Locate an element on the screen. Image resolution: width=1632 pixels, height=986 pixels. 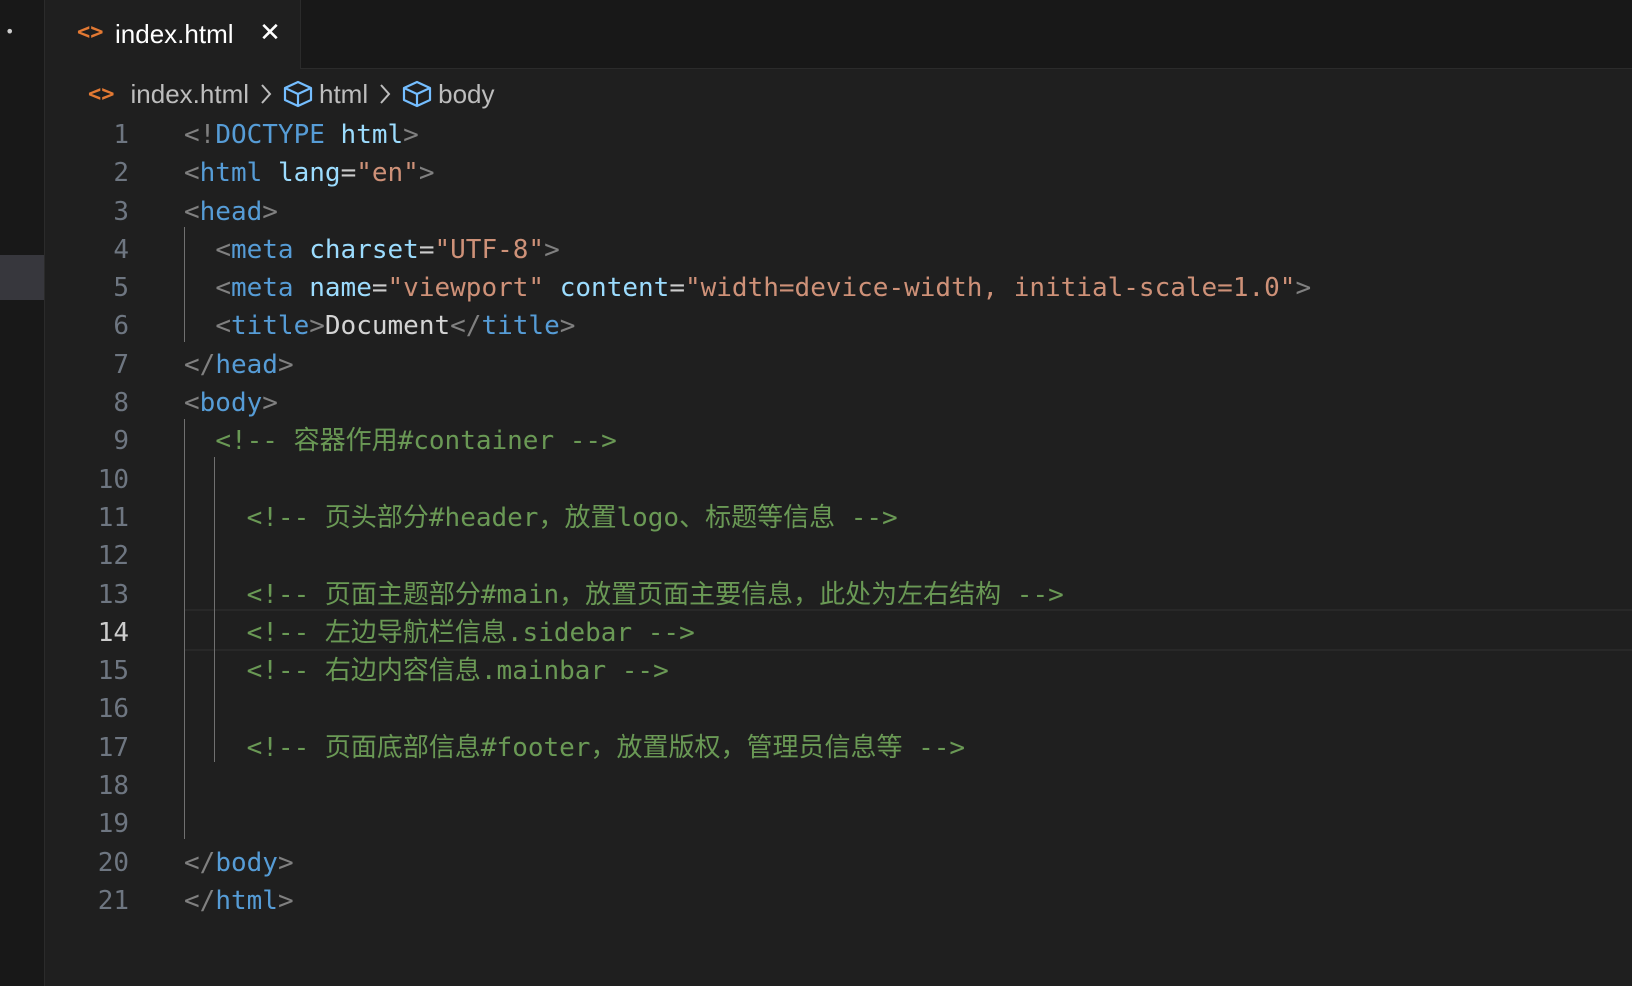
code-line: 11 <!-- 页头部分#header，放置logo、标题等信息 --> is located at coordinates (838, 518).